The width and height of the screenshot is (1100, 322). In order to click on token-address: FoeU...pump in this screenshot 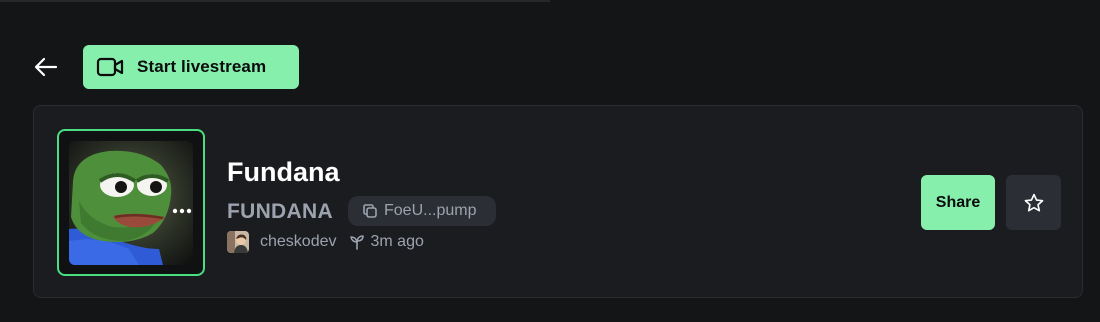, I will do `click(430, 210)`.